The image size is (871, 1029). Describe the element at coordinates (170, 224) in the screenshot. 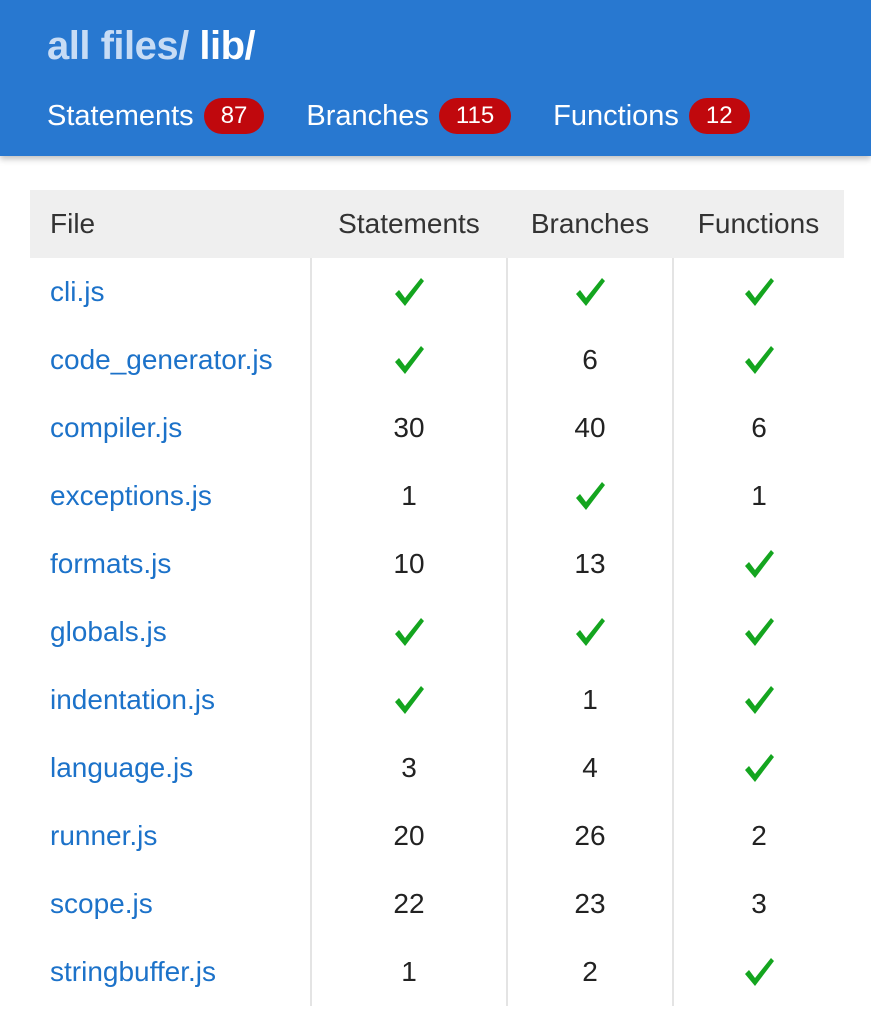

I see `column-header-file: File` at that location.